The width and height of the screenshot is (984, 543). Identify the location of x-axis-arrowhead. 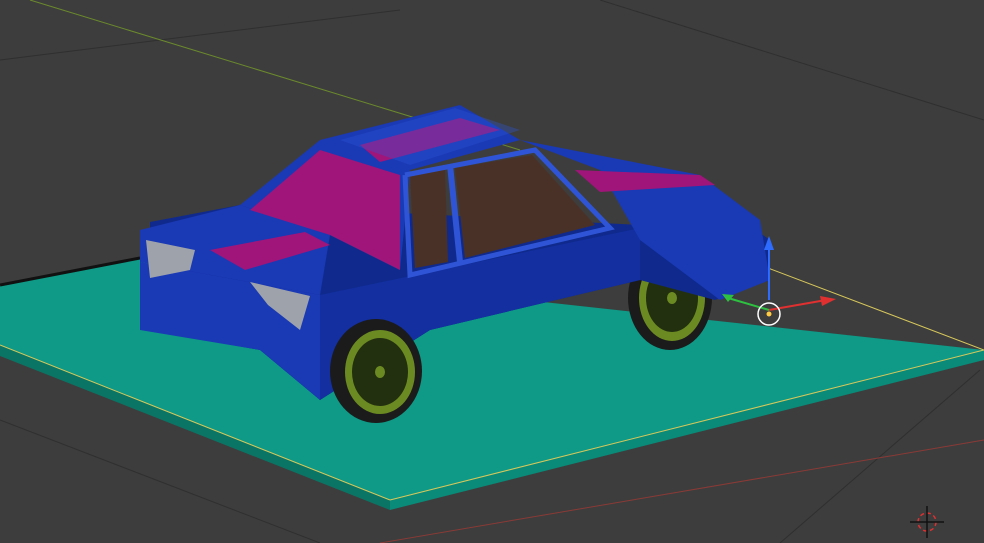
(828, 301).